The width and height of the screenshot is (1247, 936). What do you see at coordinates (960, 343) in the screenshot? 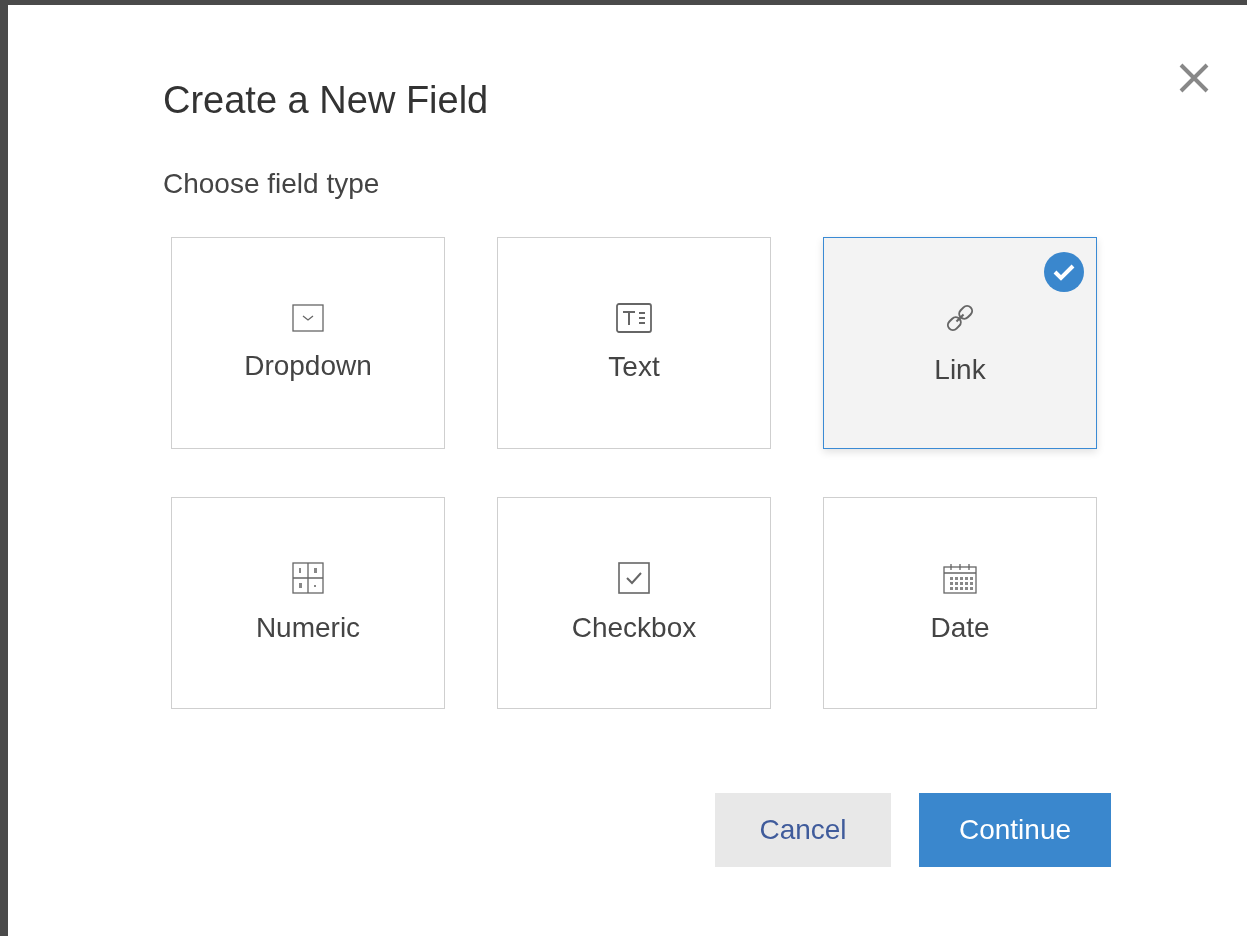
I see `field-type-card: Link` at bounding box center [960, 343].